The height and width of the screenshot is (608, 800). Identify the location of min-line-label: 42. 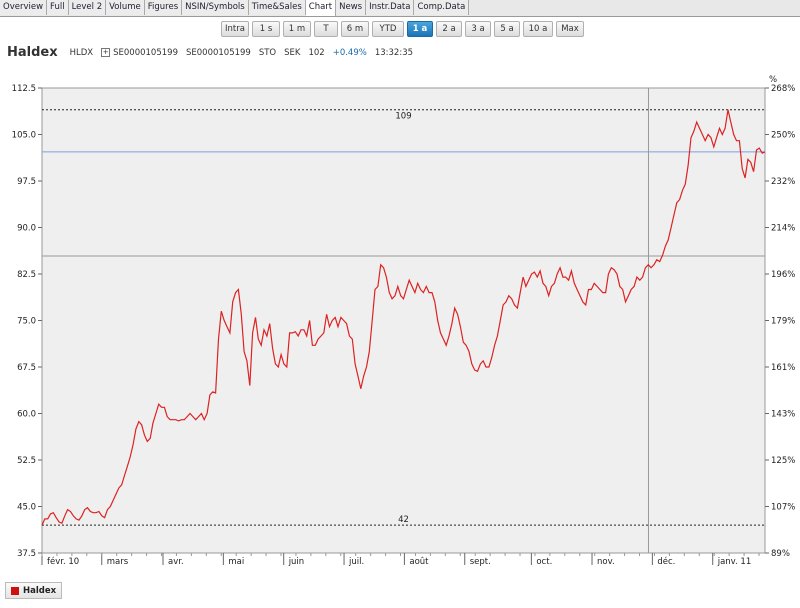
(403, 520).